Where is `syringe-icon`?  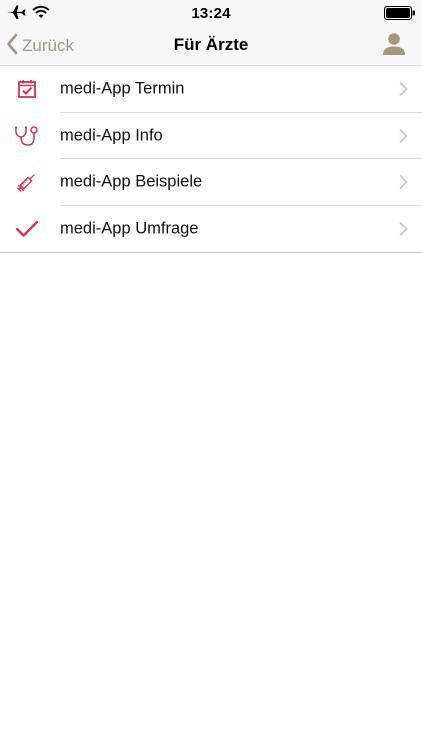
syringe-icon is located at coordinates (27, 182).